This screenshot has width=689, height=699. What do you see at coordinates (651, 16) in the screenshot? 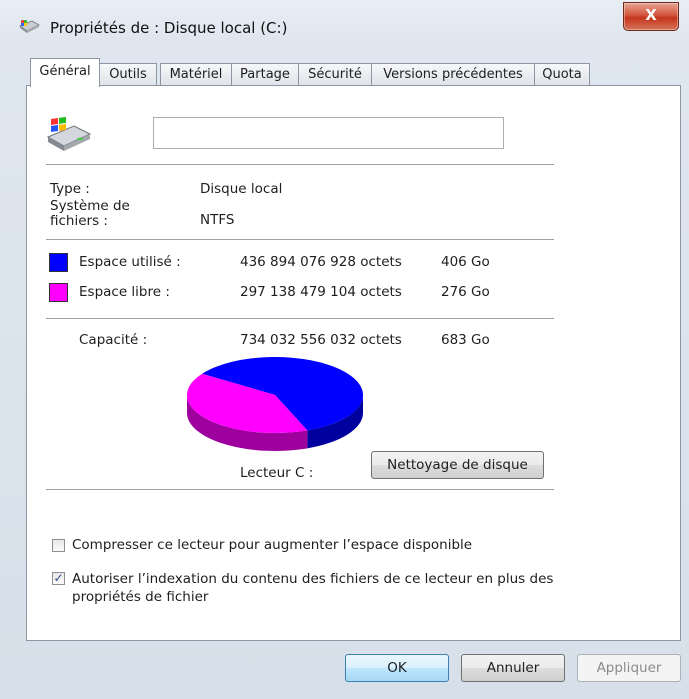
I see `close-button: X` at bounding box center [651, 16].